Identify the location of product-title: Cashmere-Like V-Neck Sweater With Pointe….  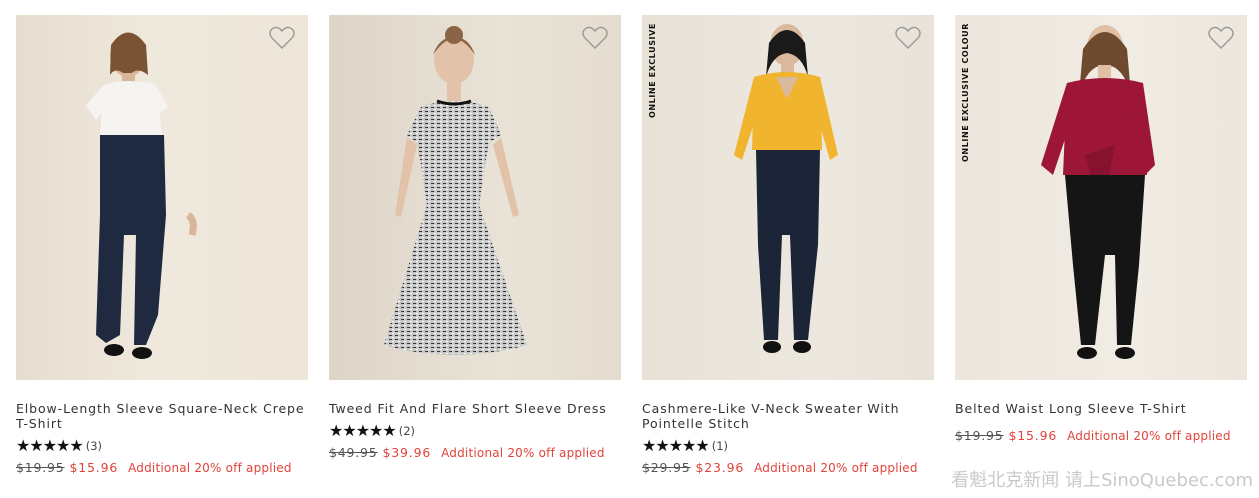
(788, 416).